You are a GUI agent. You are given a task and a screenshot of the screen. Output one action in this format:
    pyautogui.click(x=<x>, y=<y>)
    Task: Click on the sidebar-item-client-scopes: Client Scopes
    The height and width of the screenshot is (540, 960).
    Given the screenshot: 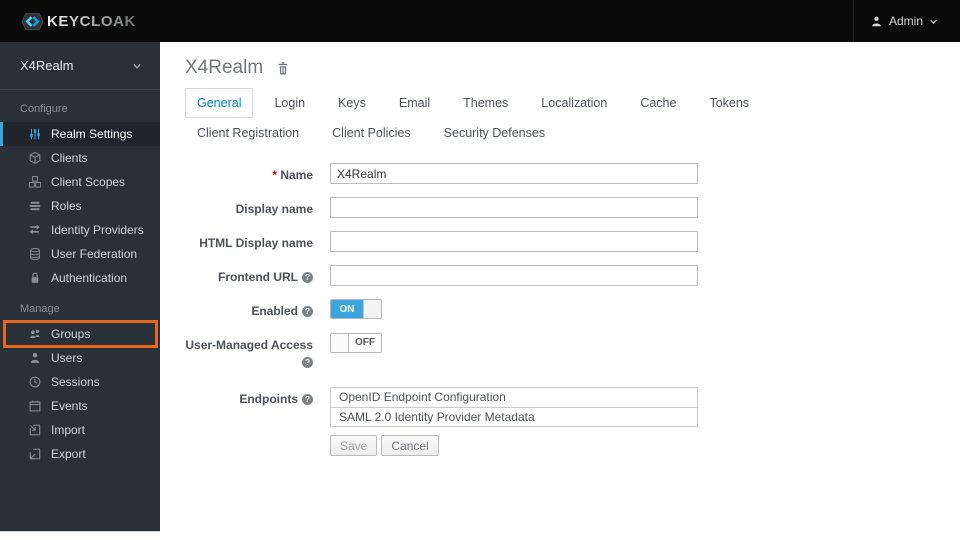 What is the action you would take?
    pyautogui.click(x=80, y=182)
    